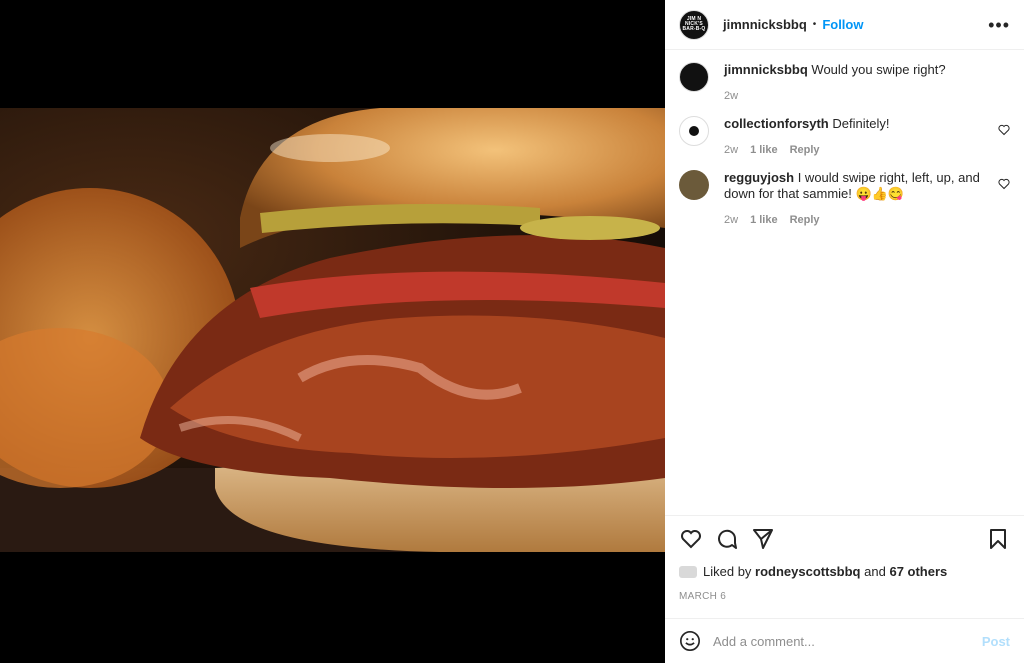 The image size is (1024, 663). What do you see at coordinates (844, 82) in the screenshot?
I see `caption: jimnnicksbbq Would you swipe right? 2w` at bounding box center [844, 82].